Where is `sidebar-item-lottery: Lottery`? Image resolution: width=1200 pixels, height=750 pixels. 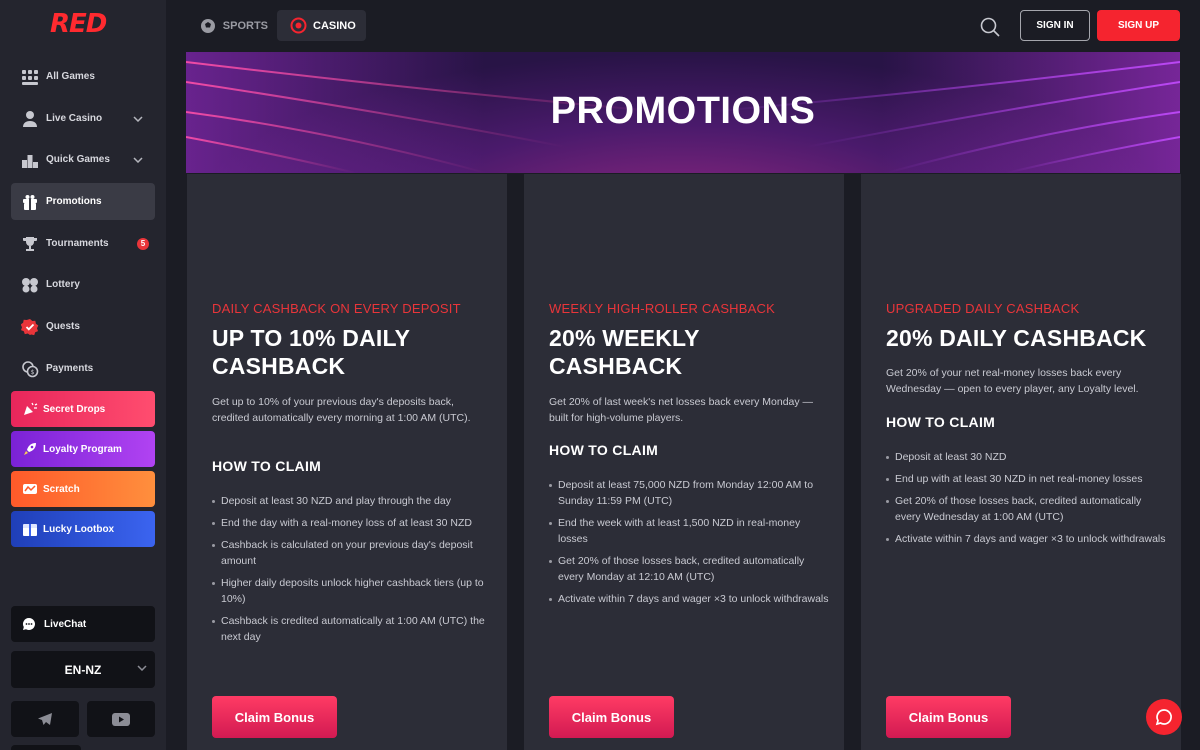
sidebar-item-lottery: Lottery is located at coordinates (83, 284).